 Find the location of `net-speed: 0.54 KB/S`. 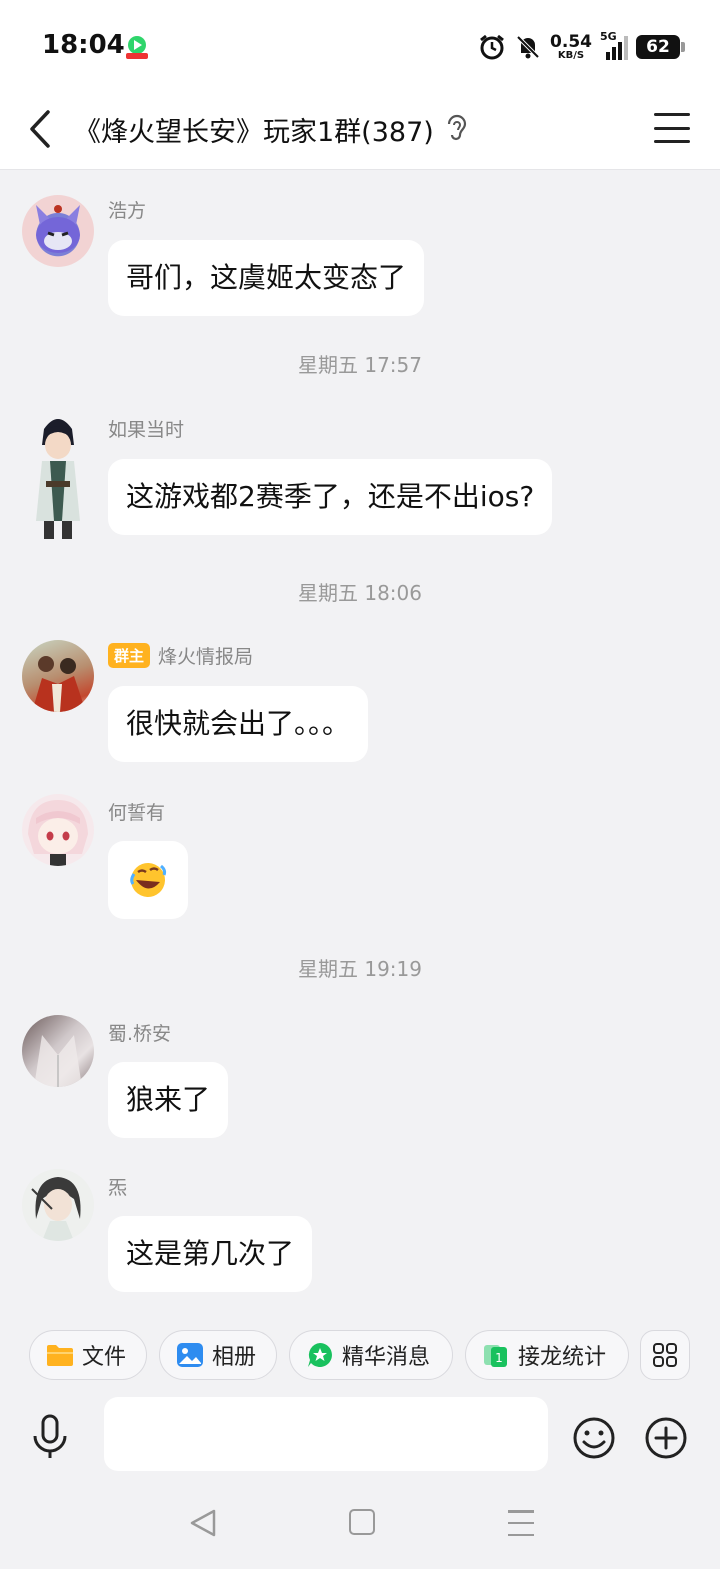

net-speed: 0.54 KB/S is located at coordinates (571, 46).